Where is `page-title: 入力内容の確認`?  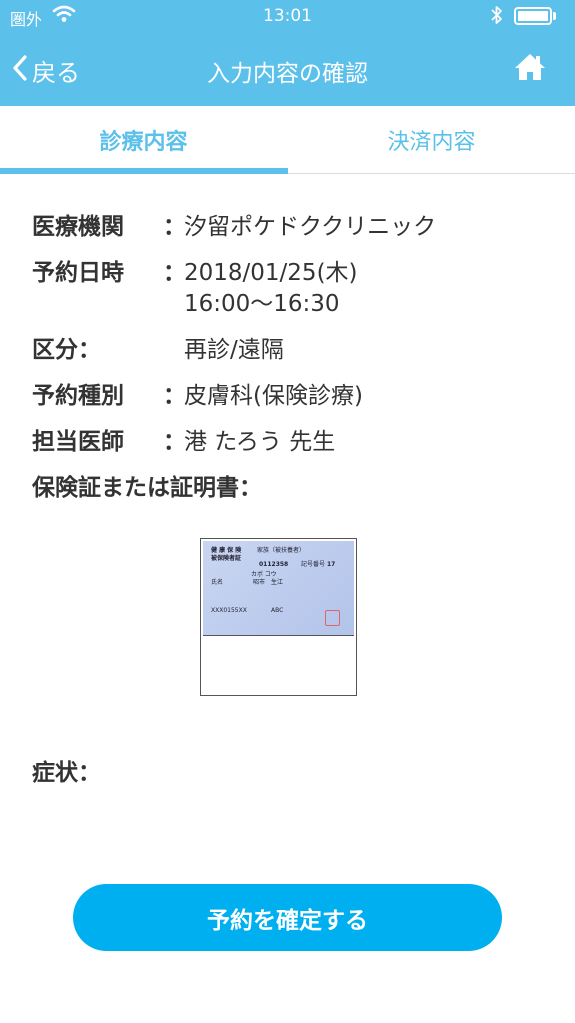
page-title: 入力内容の確認 is located at coordinates (287, 74).